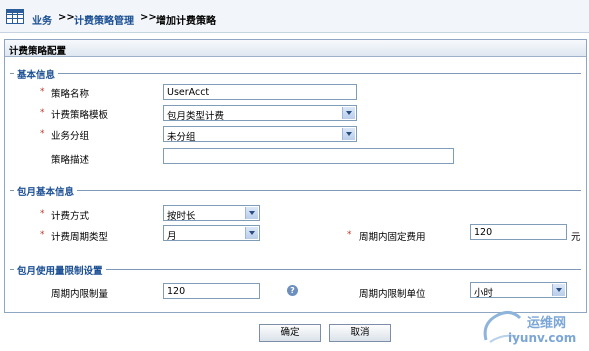 This screenshot has width=589, height=351. Describe the element at coordinates (60, 270) in the screenshot. I see `section-title-usage-limit: 包月使用量限制设置` at that location.